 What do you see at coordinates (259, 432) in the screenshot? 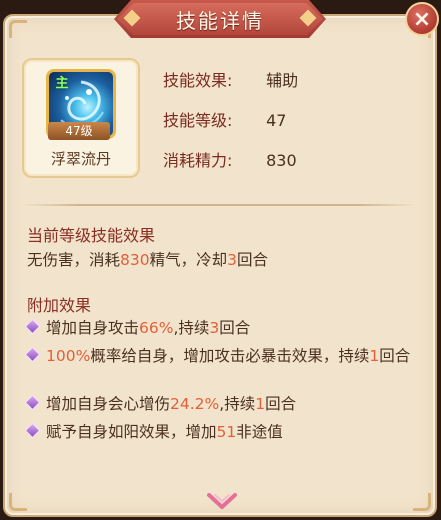
I see `effect-text: 非途值` at bounding box center [259, 432].